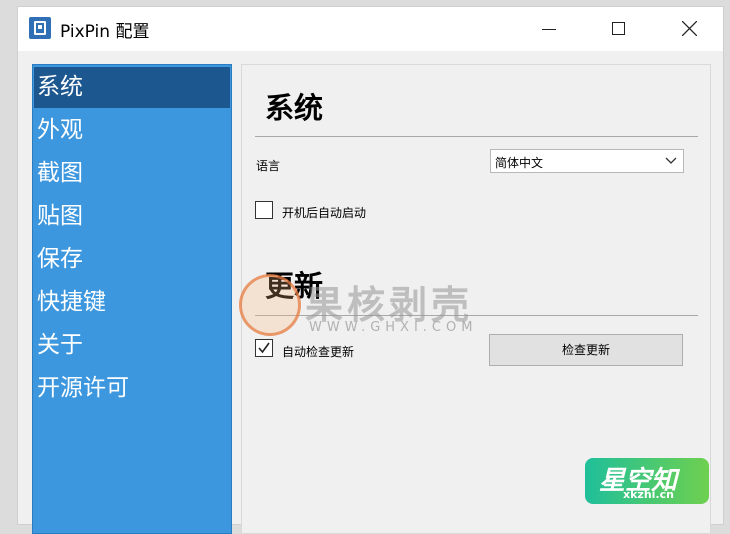  I want to click on sidebar-item-system: 系统, so click(132, 87).